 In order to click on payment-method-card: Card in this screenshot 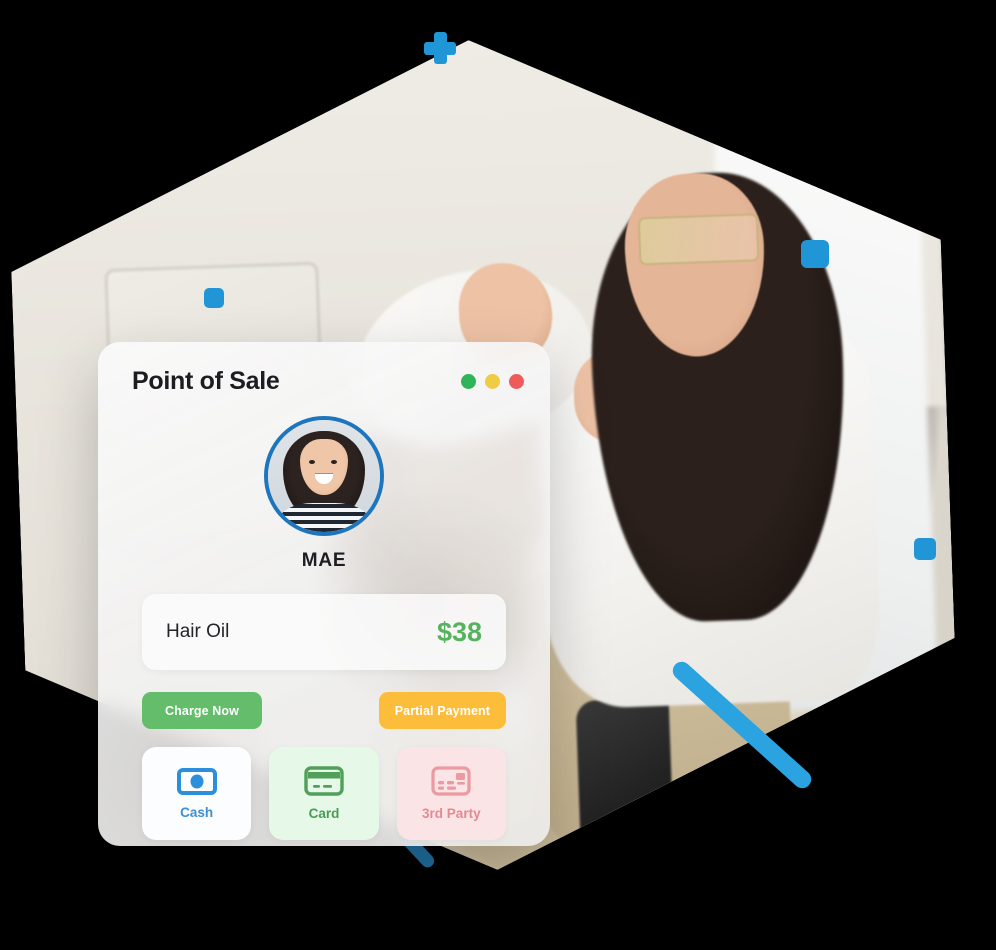, I will do `click(324, 793)`.